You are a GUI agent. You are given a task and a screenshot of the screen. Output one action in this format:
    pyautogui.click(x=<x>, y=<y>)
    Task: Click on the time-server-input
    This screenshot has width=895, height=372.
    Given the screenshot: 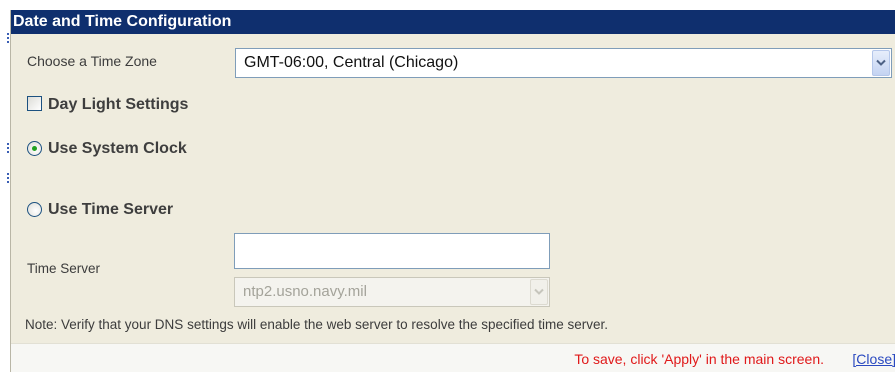 What is the action you would take?
    pyautogui.click(x=392, y=251)
    